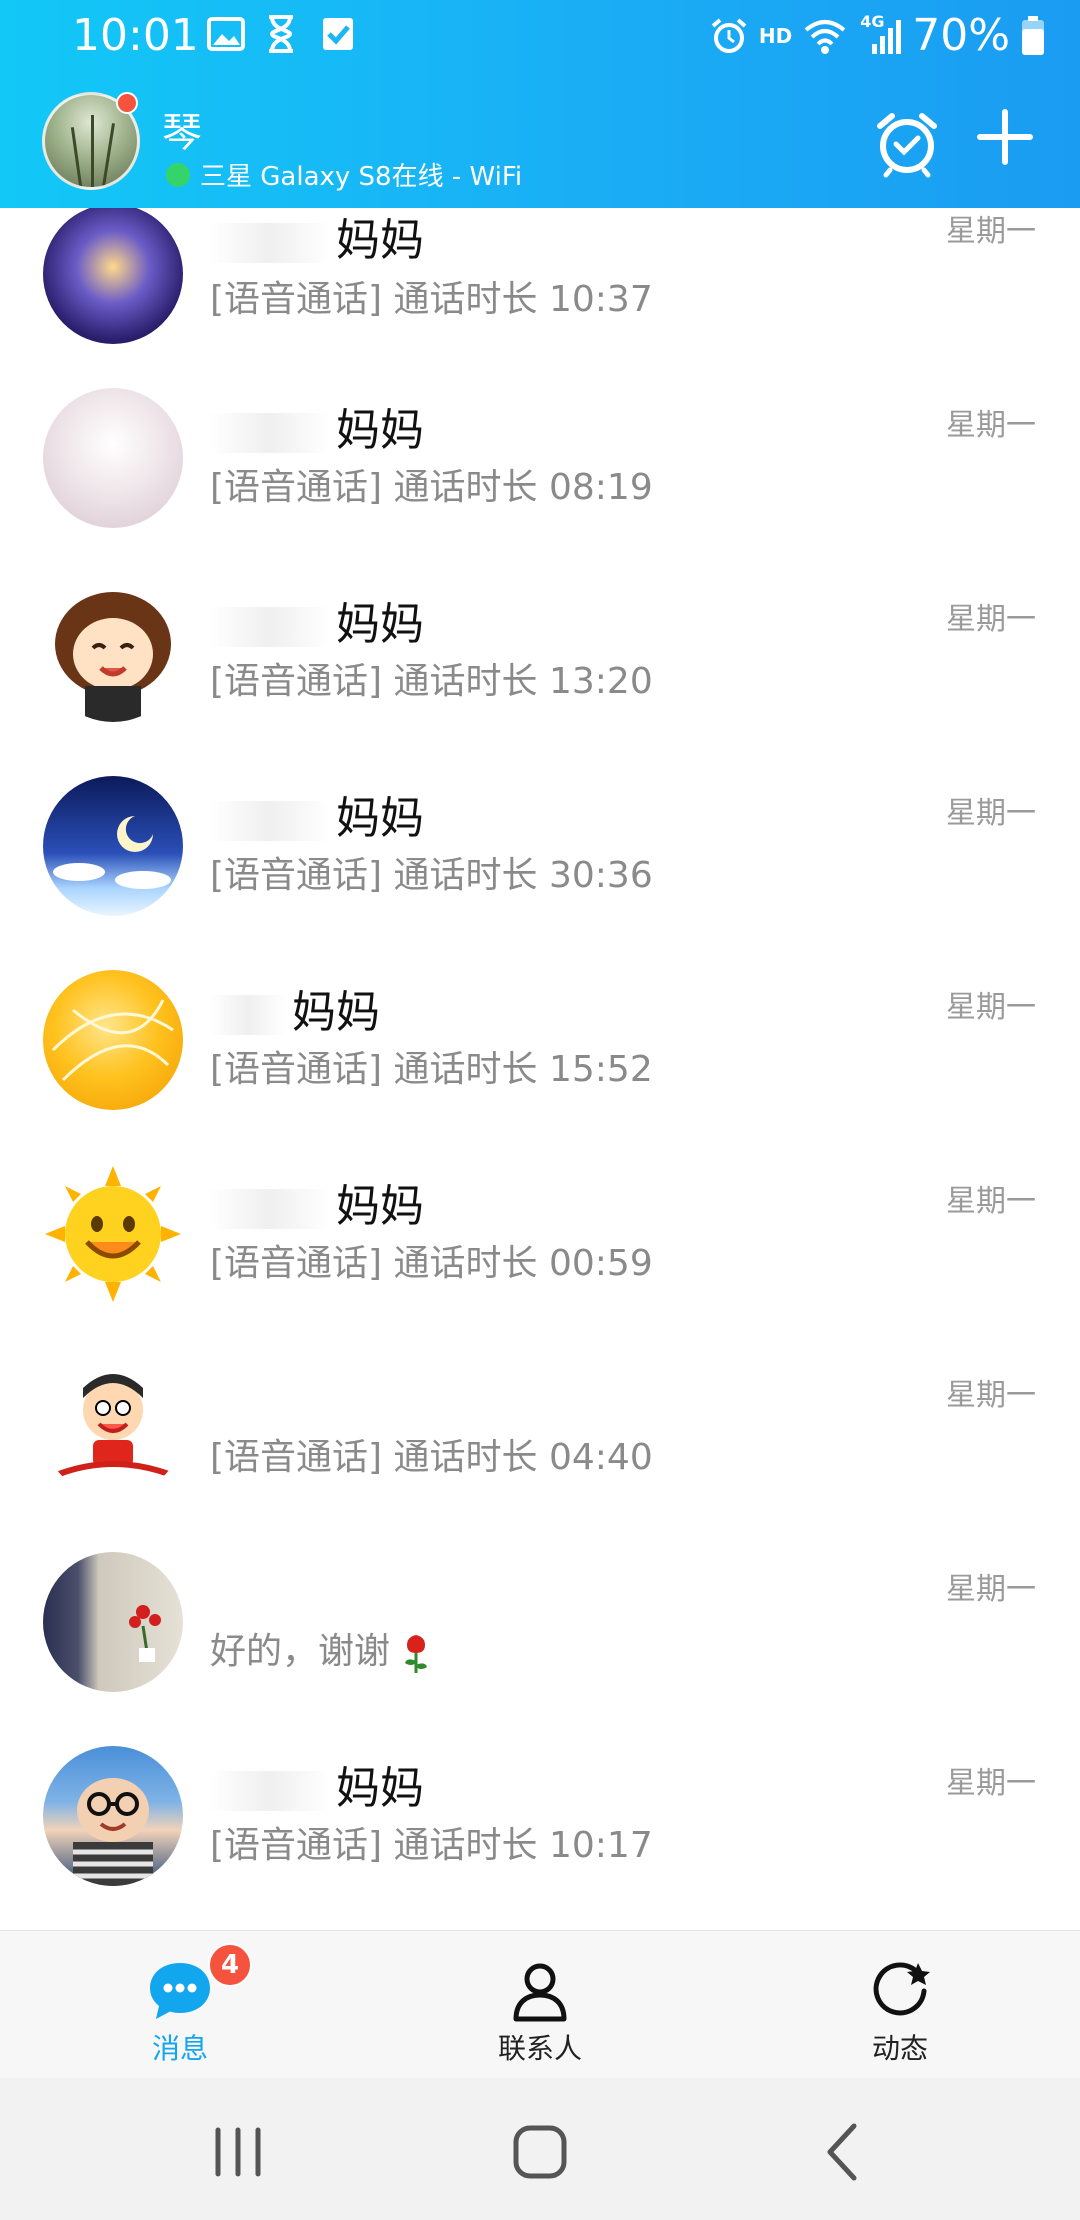 The image size is (1080, 2220). What do you see at coordinates (540, 2152) in the screenshot?
I see `home-icon` at bounding box center [540, 2152].